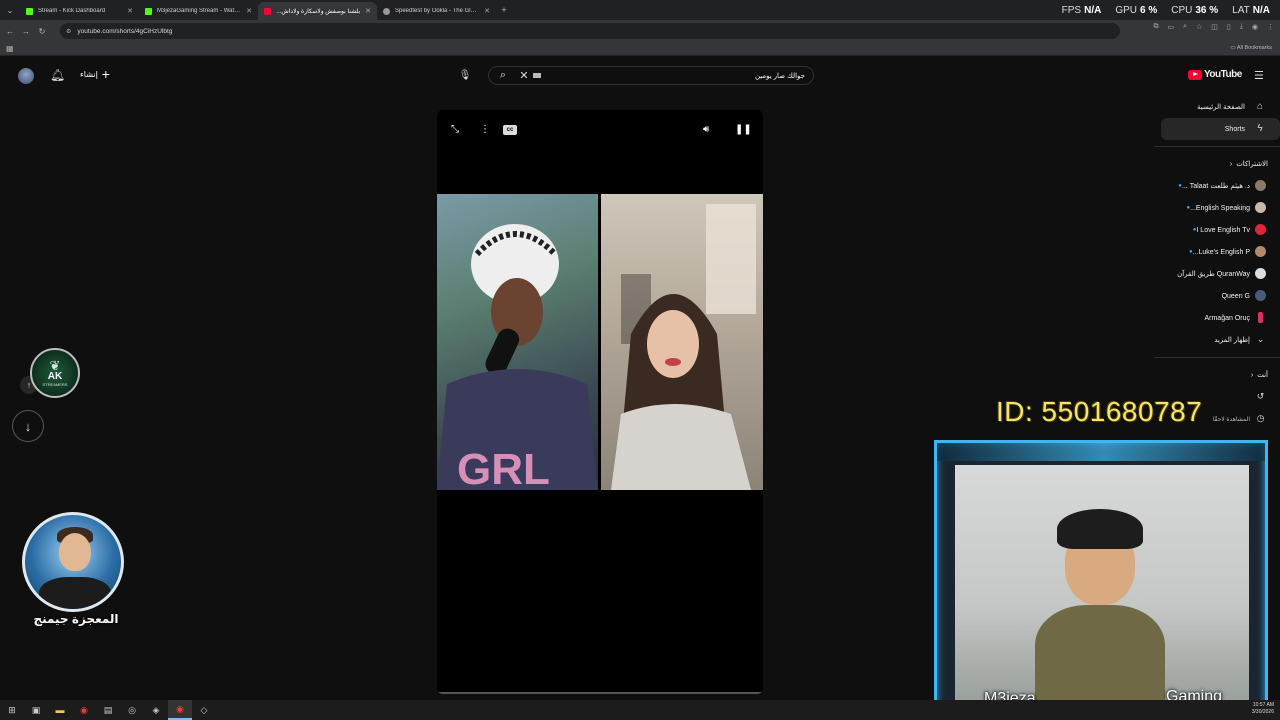 Image resolution: width=1280 pixels, height=720 pixels. I want to click on tab-search-icon: ⌄, so click(10, 10).